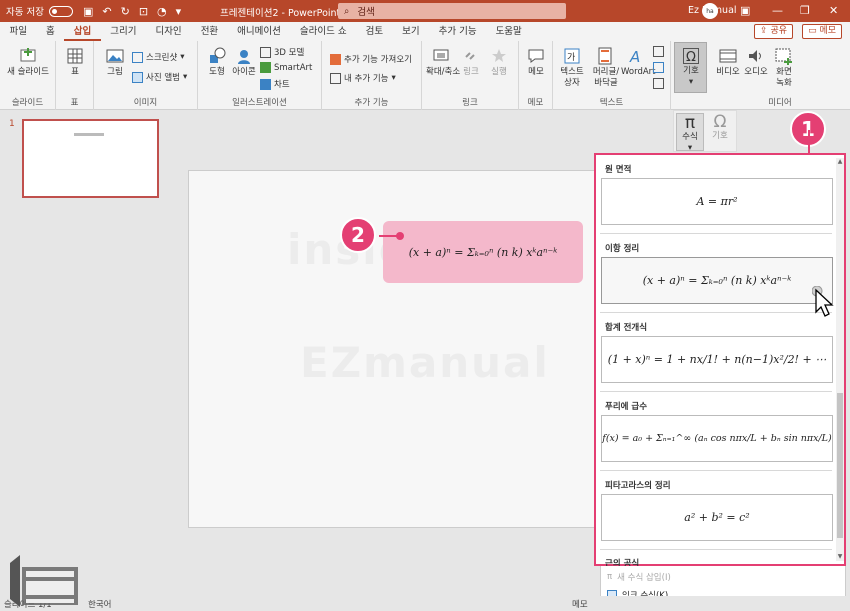 The height and width of the screenshot is (611, 850). I want to click on shapes-icon, so click(218, 55).